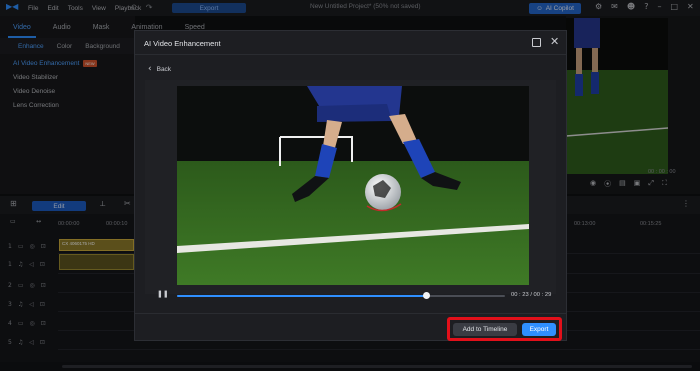 The image size is (700, 371). What do you see at coordinates (350, 43) in the screenshot?
I see `dialog-titlebar: AI Video Enhancement ✕` at bounding box center [350, 43].